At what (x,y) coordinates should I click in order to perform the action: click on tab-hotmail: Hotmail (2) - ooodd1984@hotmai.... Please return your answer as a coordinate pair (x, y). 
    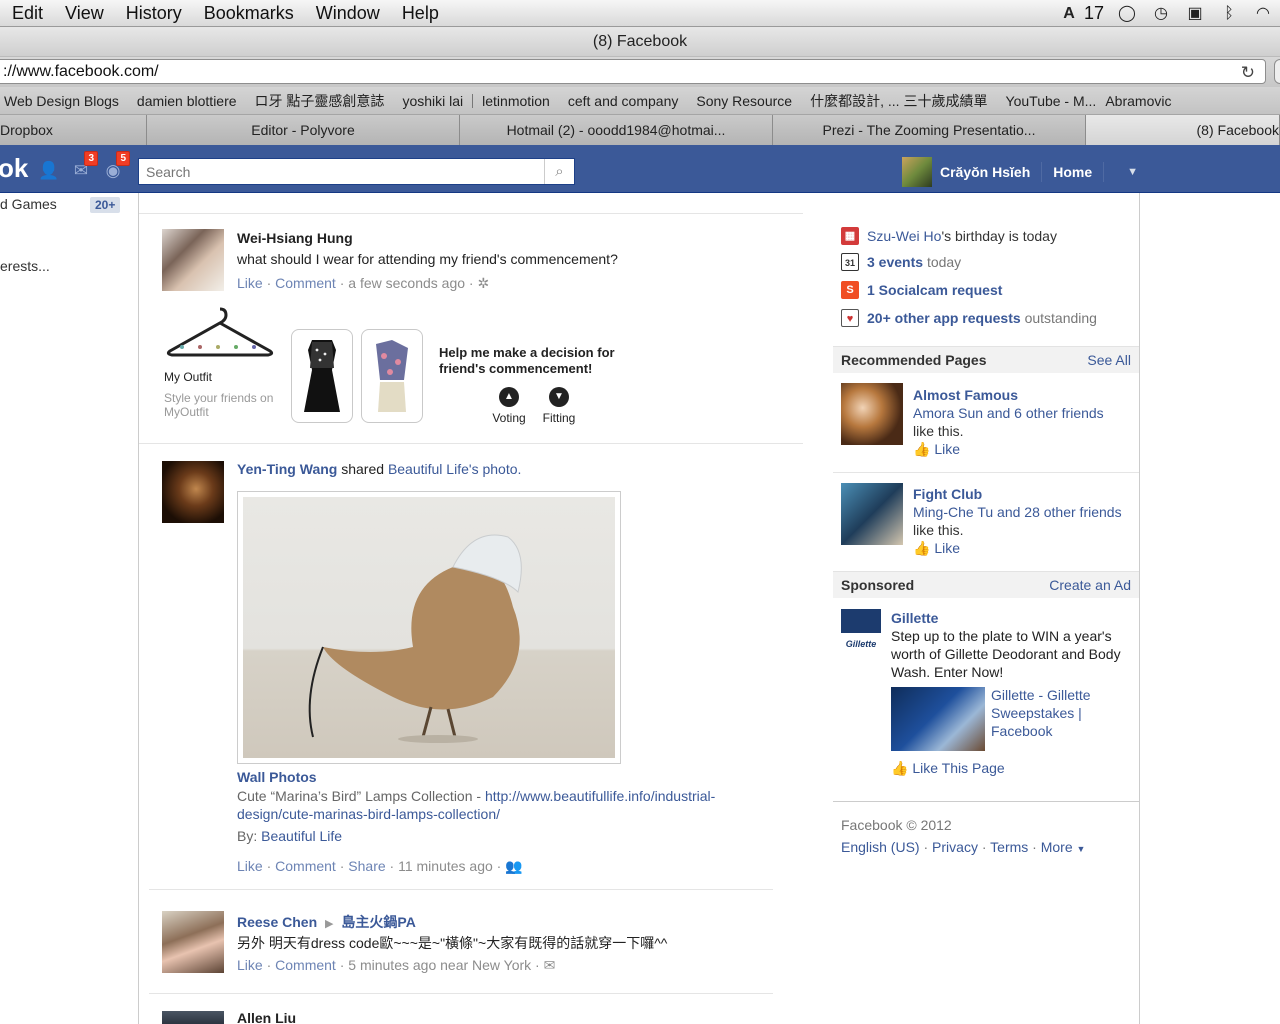
    Looking at the image, I should click on (616, 130).